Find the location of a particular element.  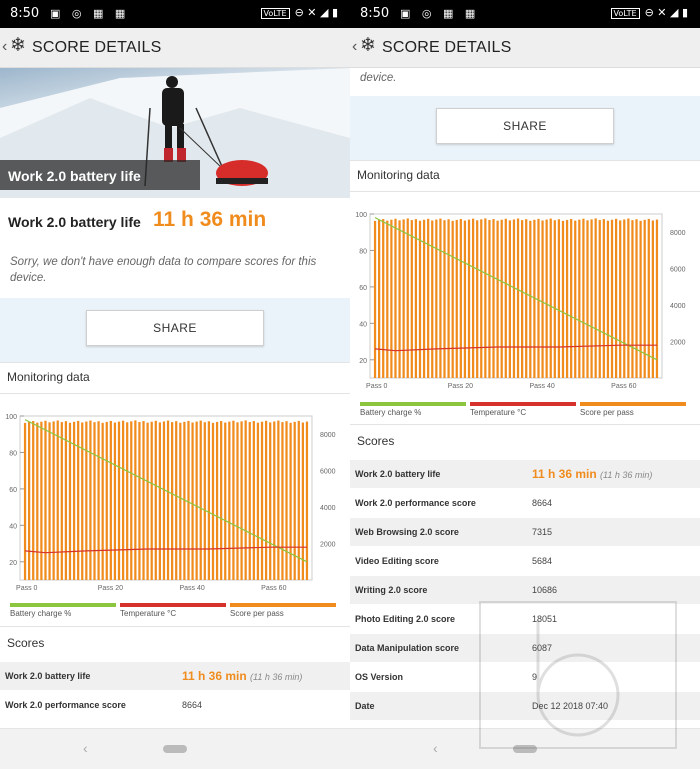

scores-title: Scores is located at coordinates (376, 441).